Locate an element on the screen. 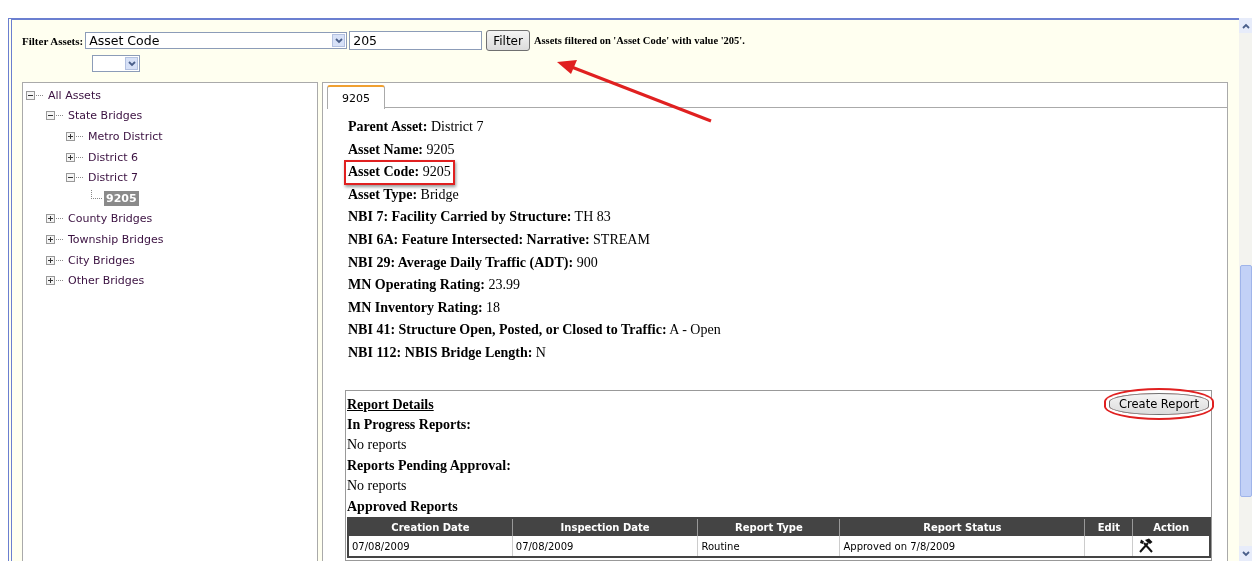 The height and width of the screenshot is (561, 1252). tree-item: Township Bridges is located at coordinates (116, 239).